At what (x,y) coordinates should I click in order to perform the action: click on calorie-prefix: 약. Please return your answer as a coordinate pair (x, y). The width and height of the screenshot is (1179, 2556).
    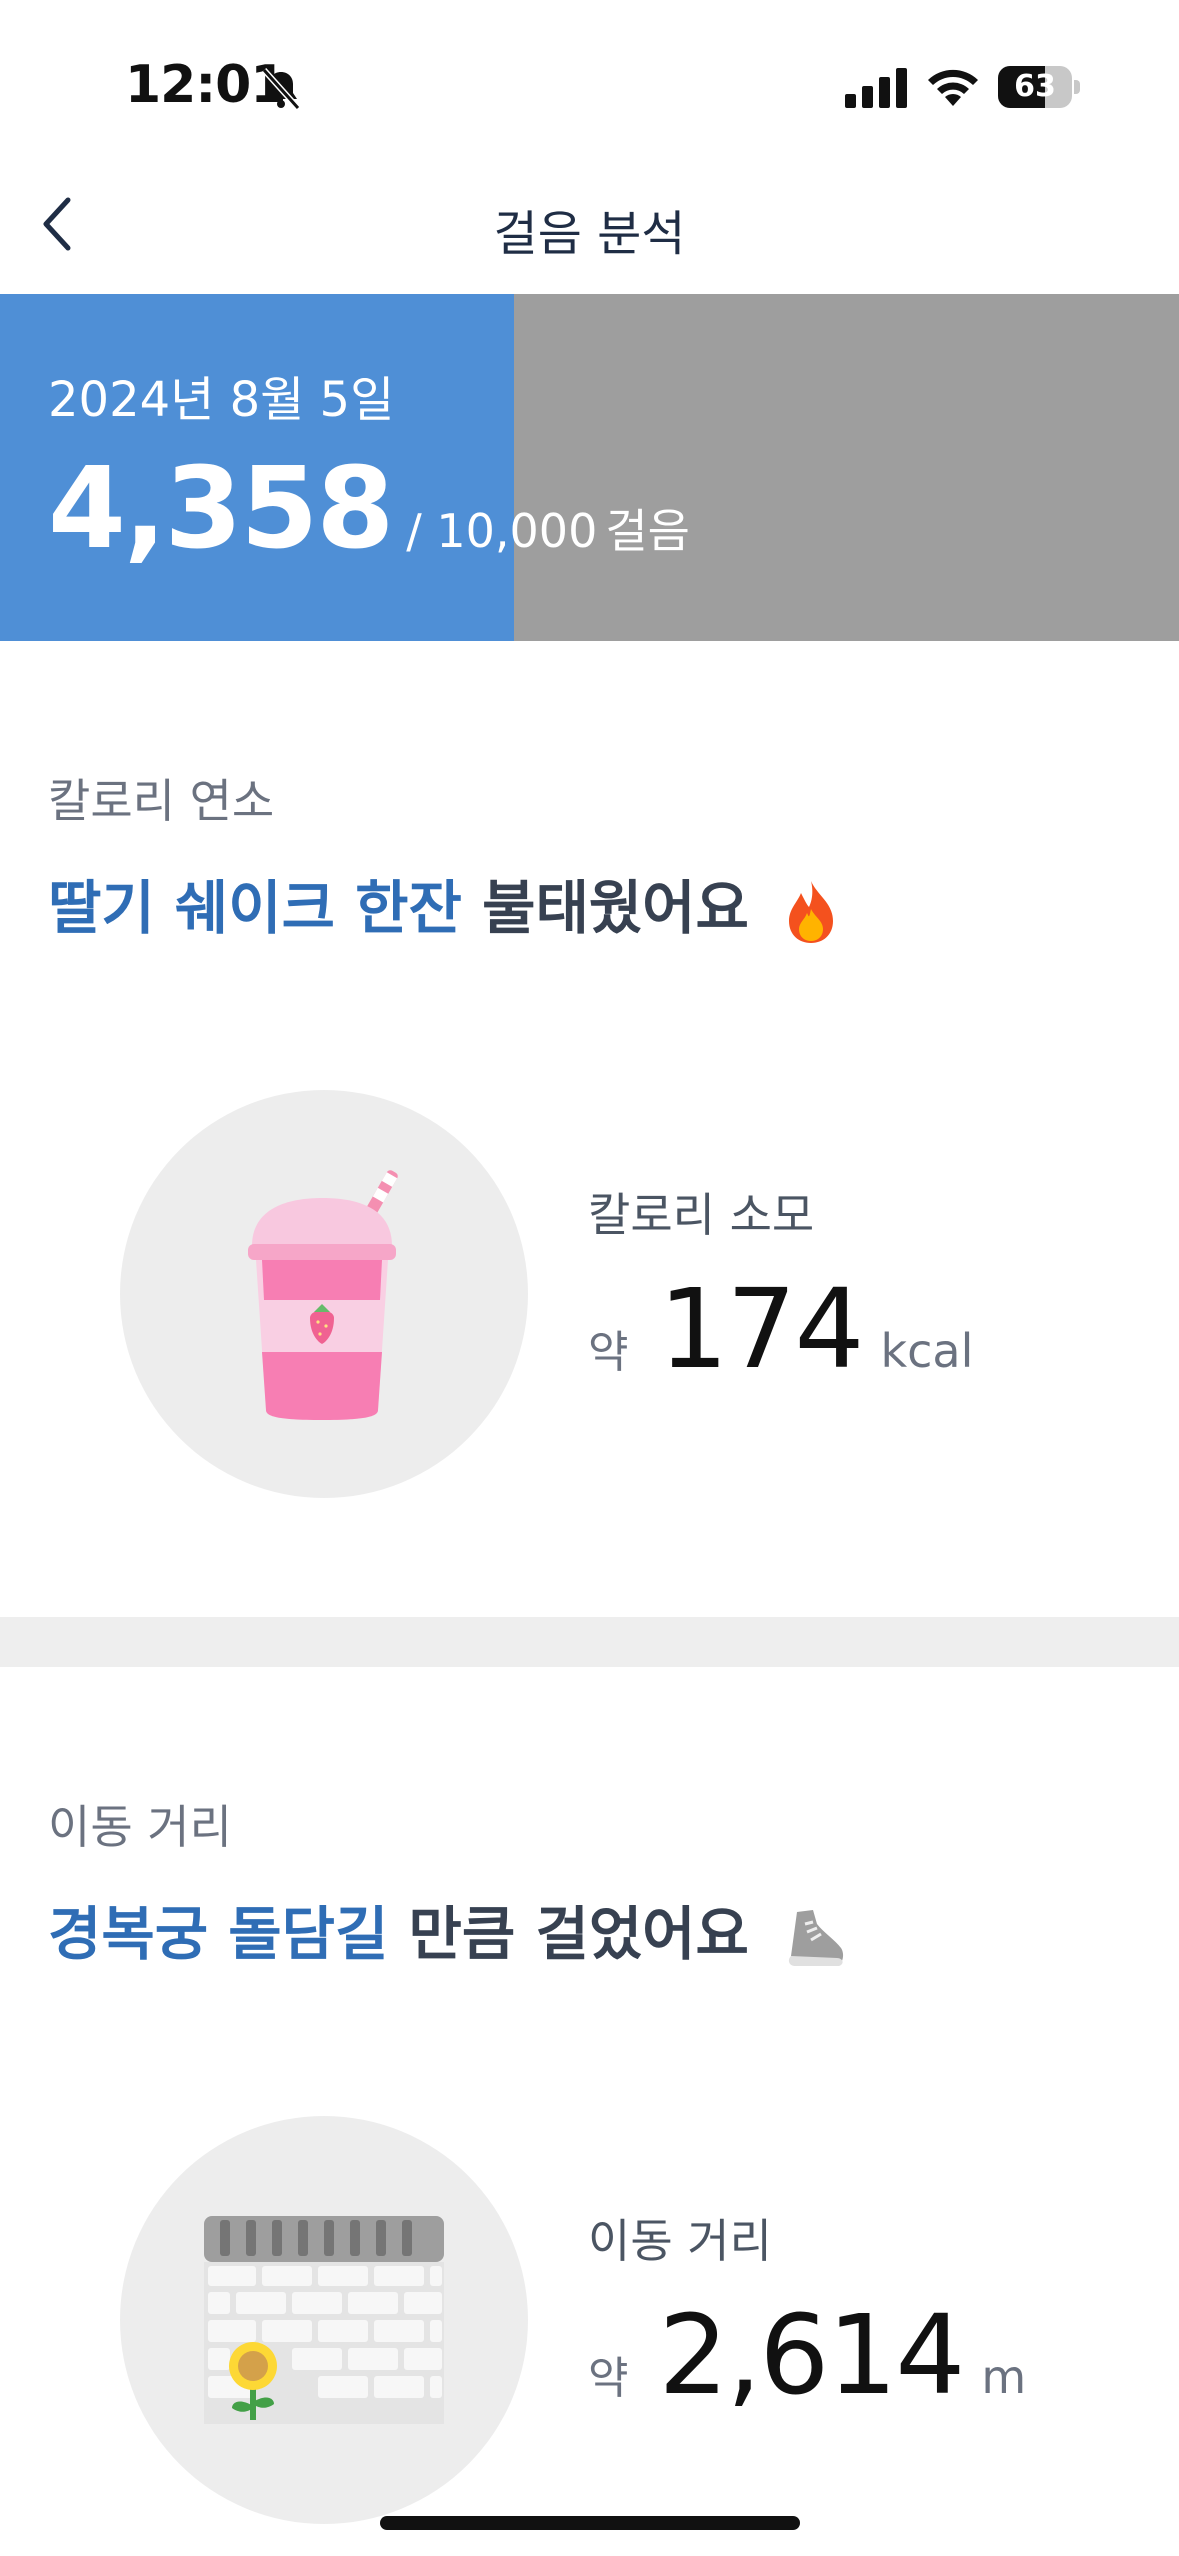
    Looking at the image, I should click on (608, 1352).